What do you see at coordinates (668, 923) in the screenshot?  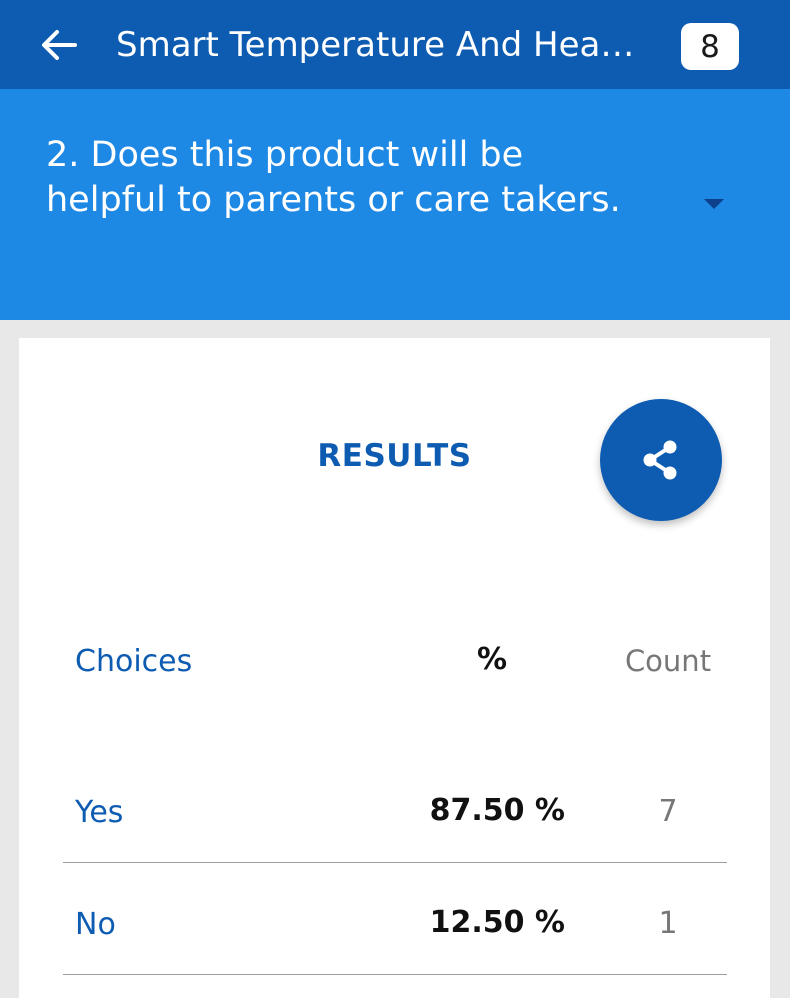 I see `row-count: 1` at bounding box center [668, 923].